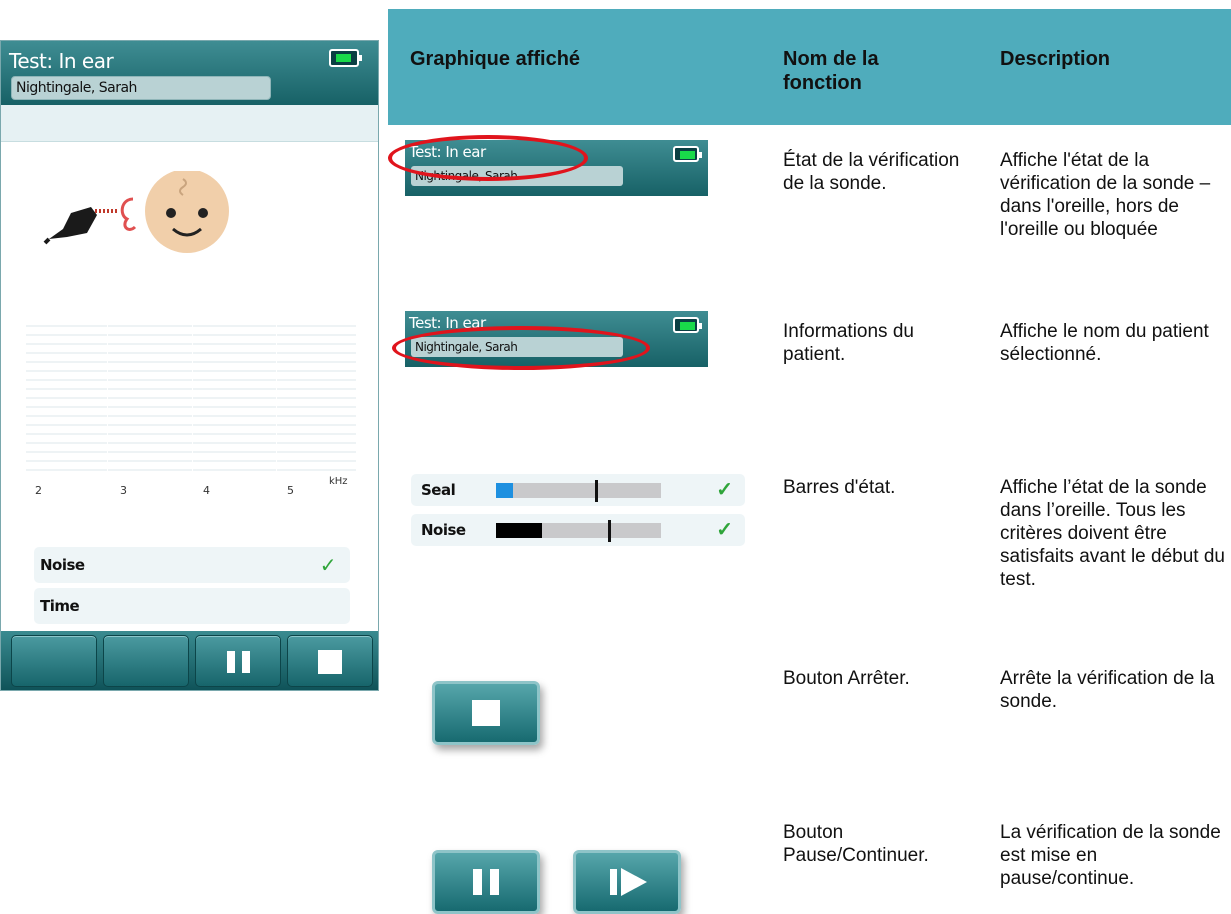 This screenshot has width=1231, height=914. Describe the element at coordinates (123, 490) in the screenshot. I see `graph-tick-label: 3` at that location.